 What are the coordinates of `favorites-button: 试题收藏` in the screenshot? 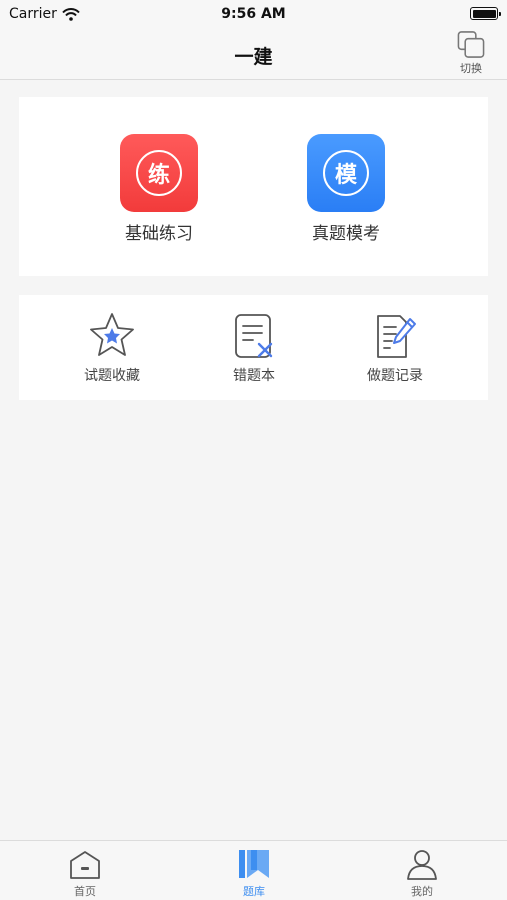 It's located at (112, 348).